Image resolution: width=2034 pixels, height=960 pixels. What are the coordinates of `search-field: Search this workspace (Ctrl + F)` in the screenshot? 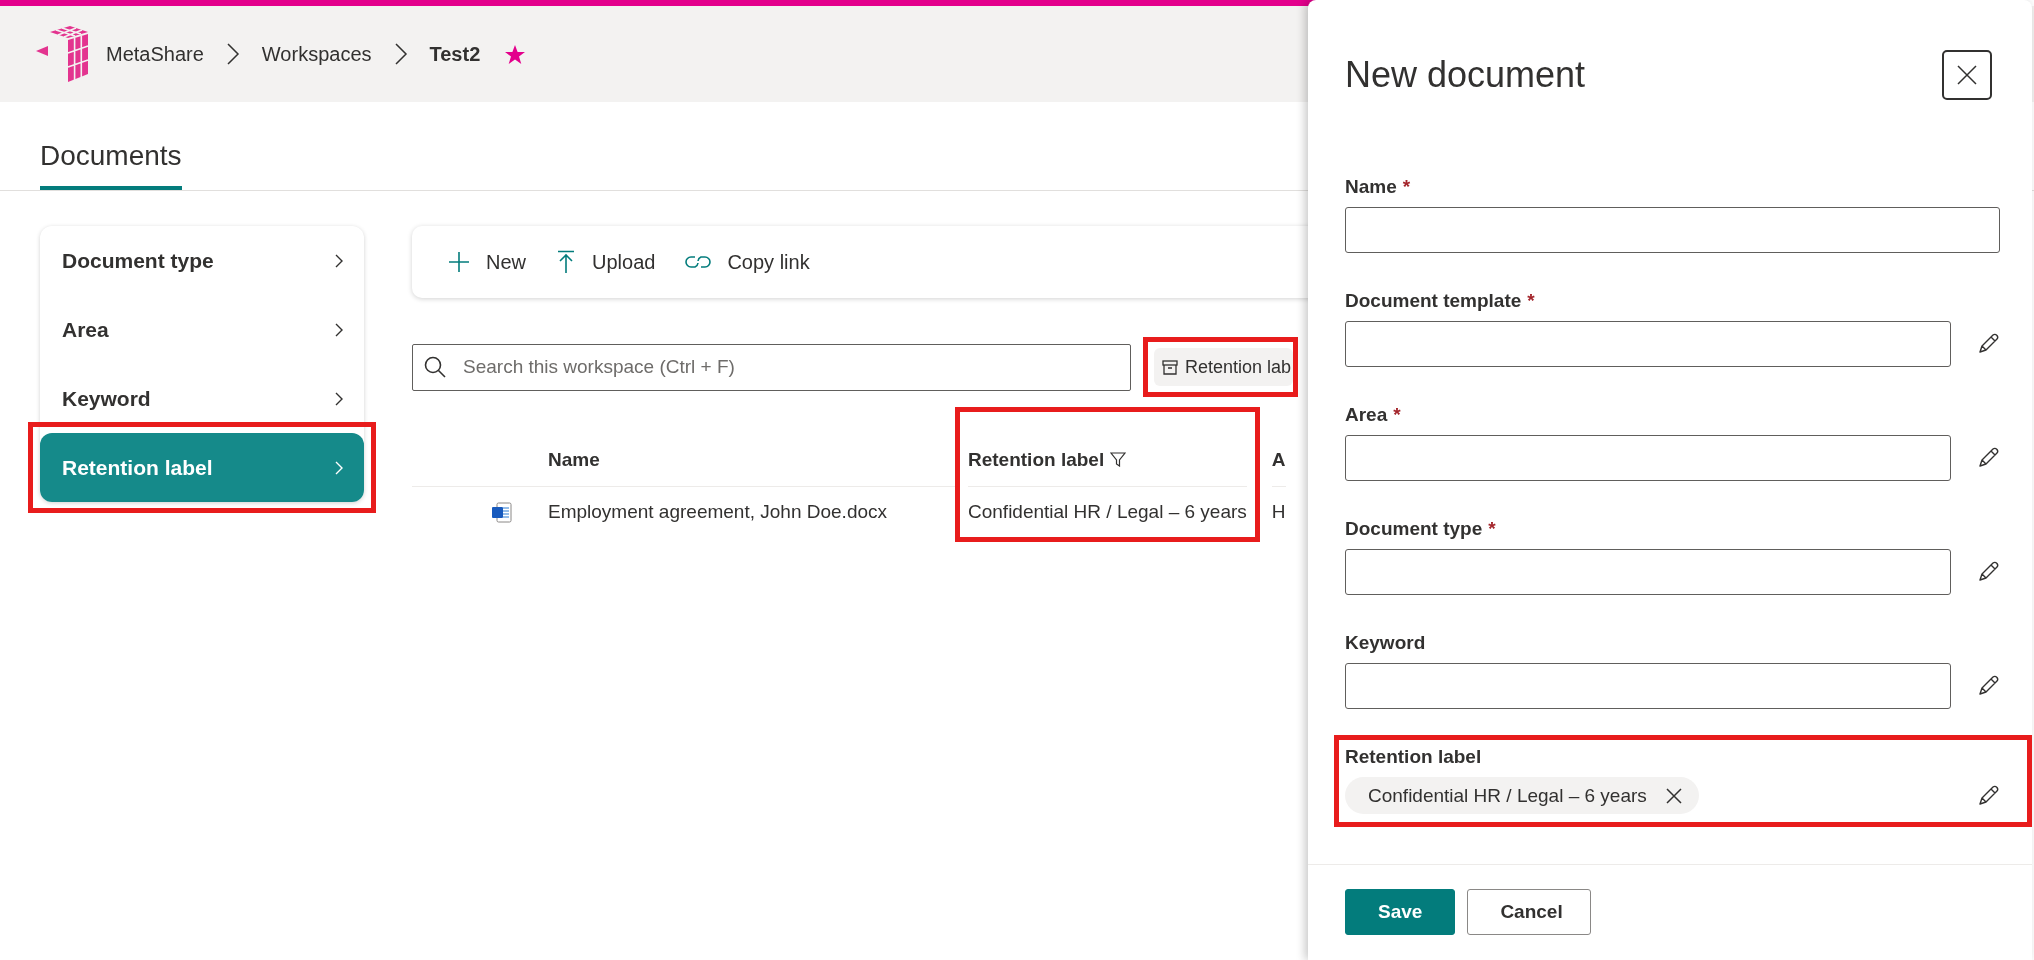 It's located at (771, 367).